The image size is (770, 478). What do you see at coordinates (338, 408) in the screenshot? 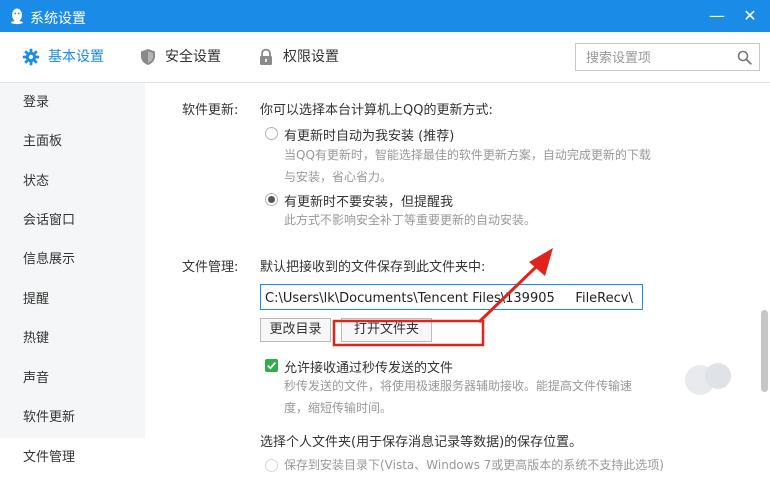
I see `allow-instant-transfer-desc-line2: 度，缩短传输时间。` at bounding box center [338, 408].